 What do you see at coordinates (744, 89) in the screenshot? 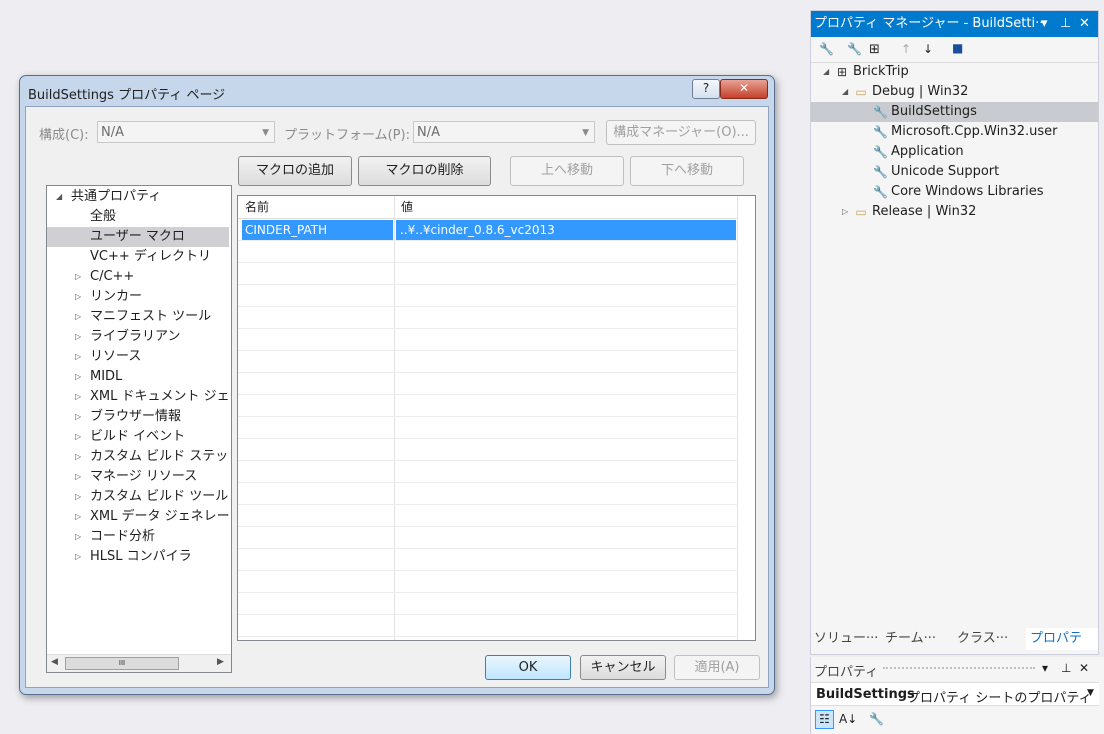
I see `close-button: ✕` at bounding box center [744, 89].